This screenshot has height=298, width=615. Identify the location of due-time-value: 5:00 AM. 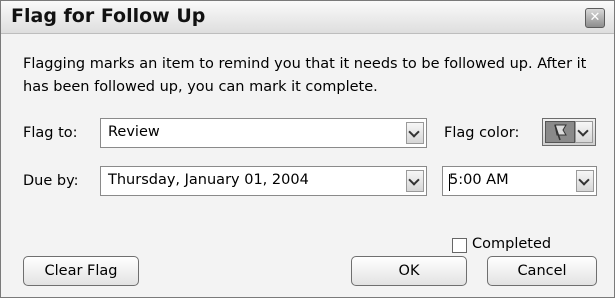
(479, 181).